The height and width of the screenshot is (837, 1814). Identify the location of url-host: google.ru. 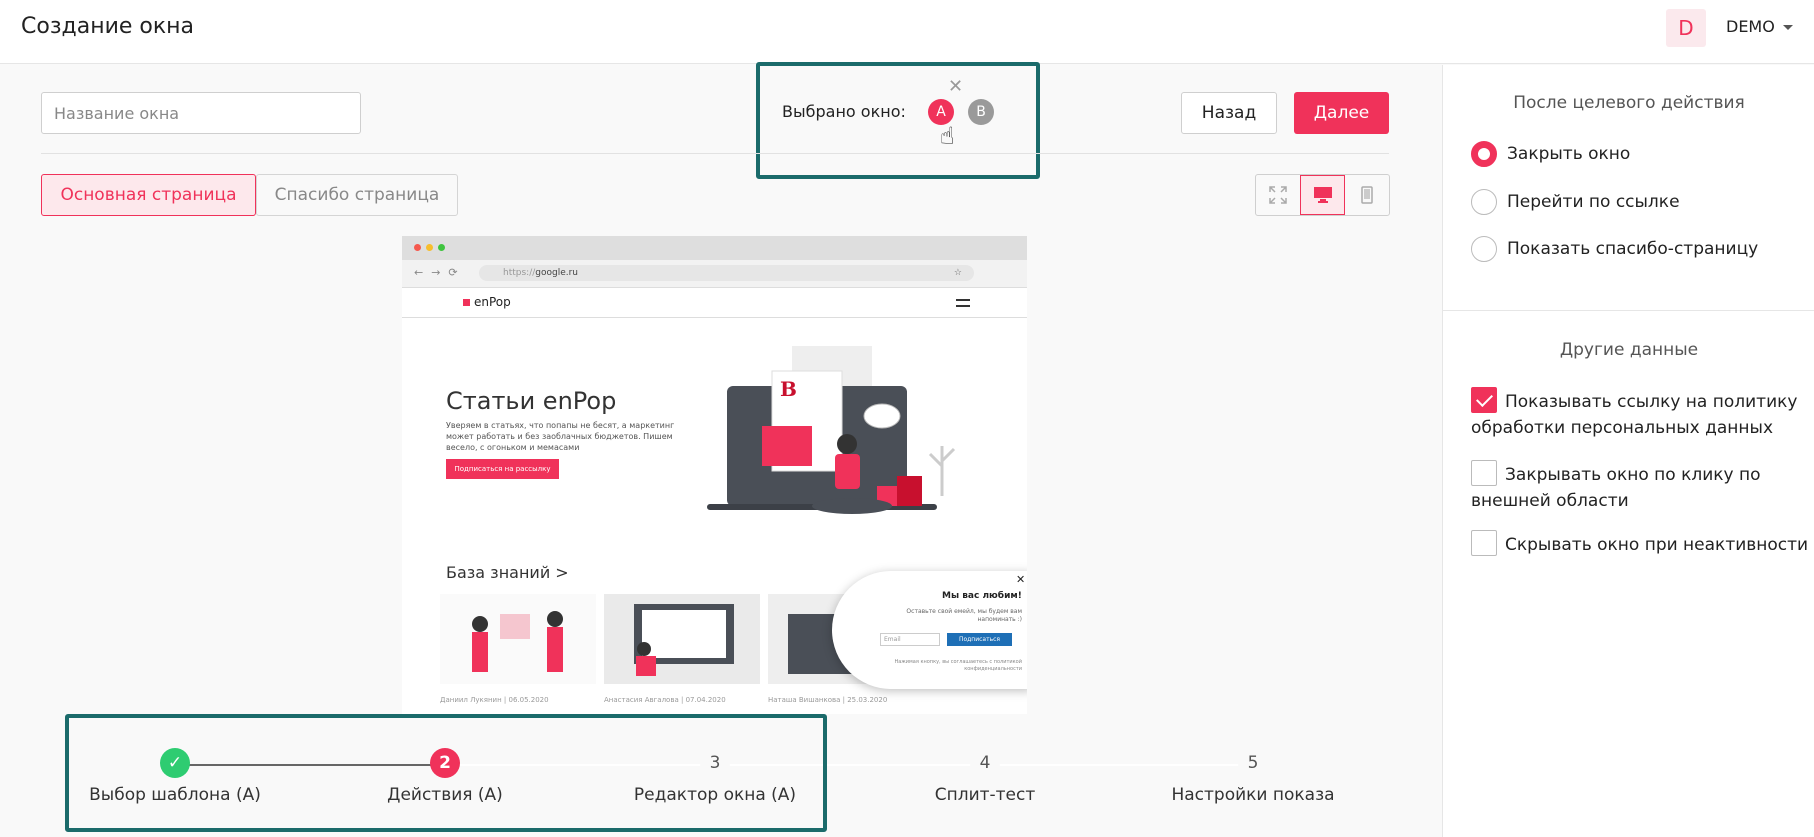
(557, 273).